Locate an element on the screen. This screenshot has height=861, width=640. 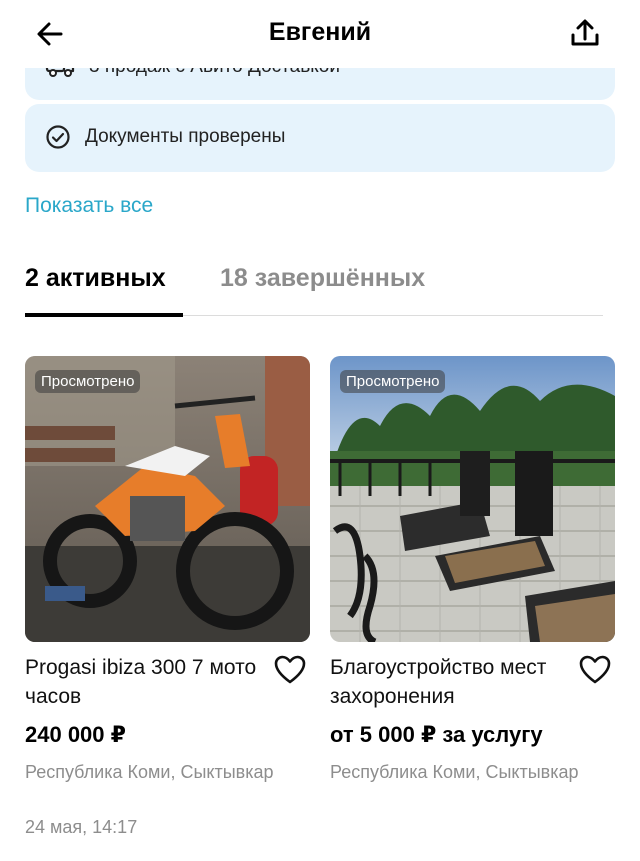
documents-info-row: Документы проверены is located at coordinates (165, 137).